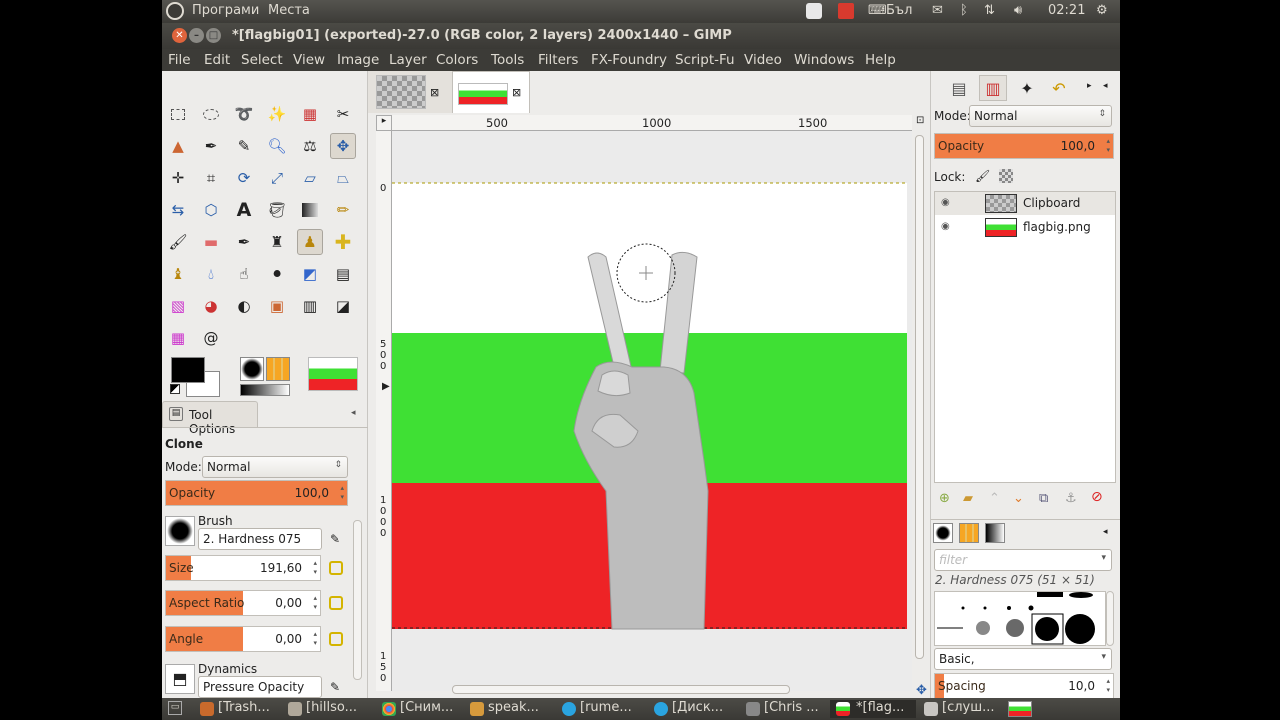  Describe the element at coordinates (336, 603) in the screenshot. I see `aspect-reset-icon` at that location.